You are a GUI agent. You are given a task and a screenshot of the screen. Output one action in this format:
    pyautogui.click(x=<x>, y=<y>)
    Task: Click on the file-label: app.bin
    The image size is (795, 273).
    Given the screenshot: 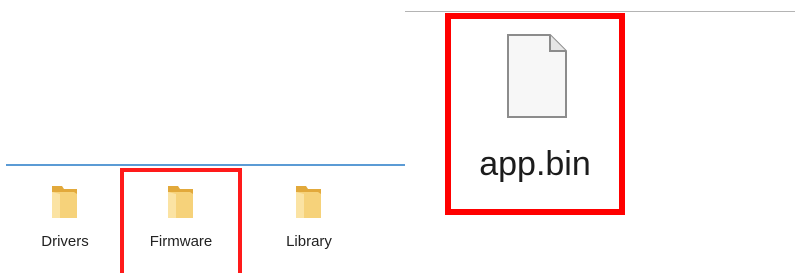 What is the action you would take?
    pyautogui.click(x=535, y=164)
    